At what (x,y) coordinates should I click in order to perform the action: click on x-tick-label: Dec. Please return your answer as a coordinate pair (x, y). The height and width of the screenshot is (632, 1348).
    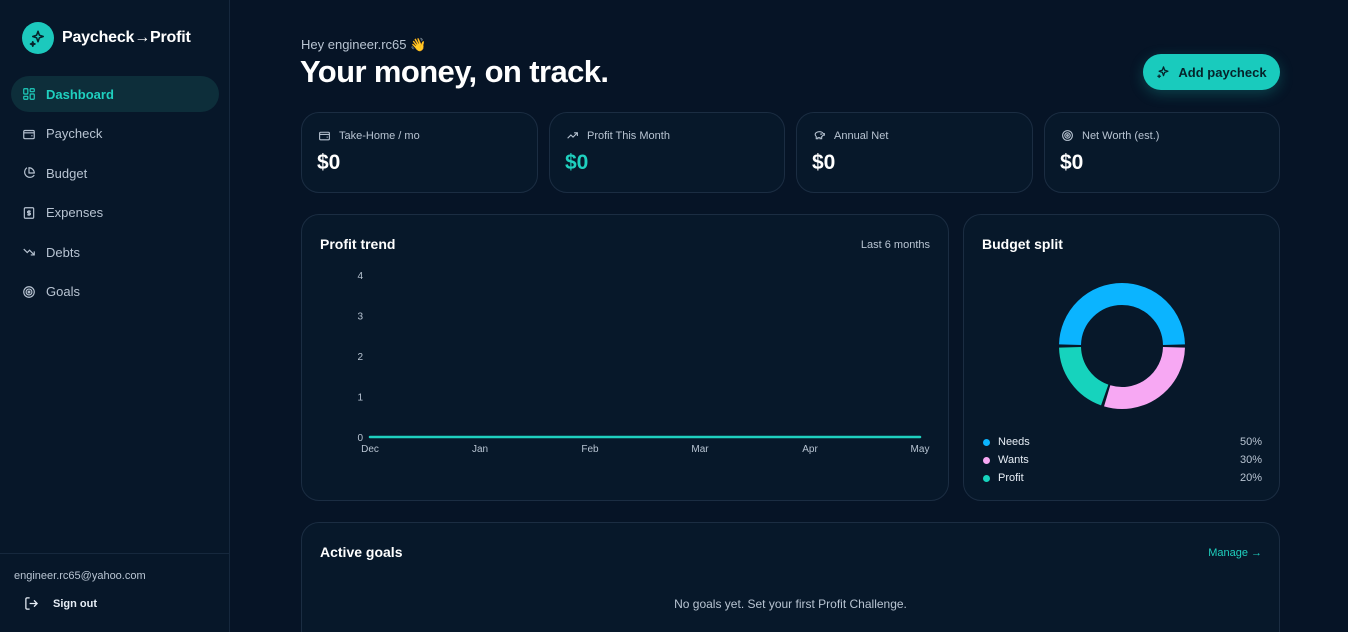
    Looking at the image, I should click on (370, 449).